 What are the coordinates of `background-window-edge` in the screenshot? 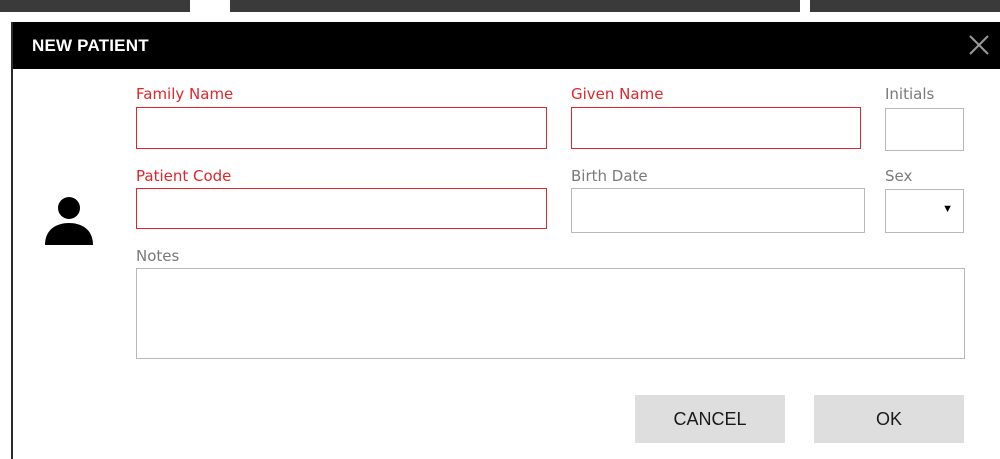 It's located at (500, 6).